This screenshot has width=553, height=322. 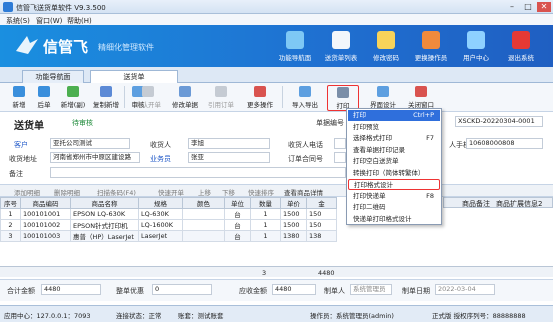 What do you see at coordinates (171, 192) in the screenshot?
I see `quick-order-button: 快速开单` at bounding box center [171, 192].